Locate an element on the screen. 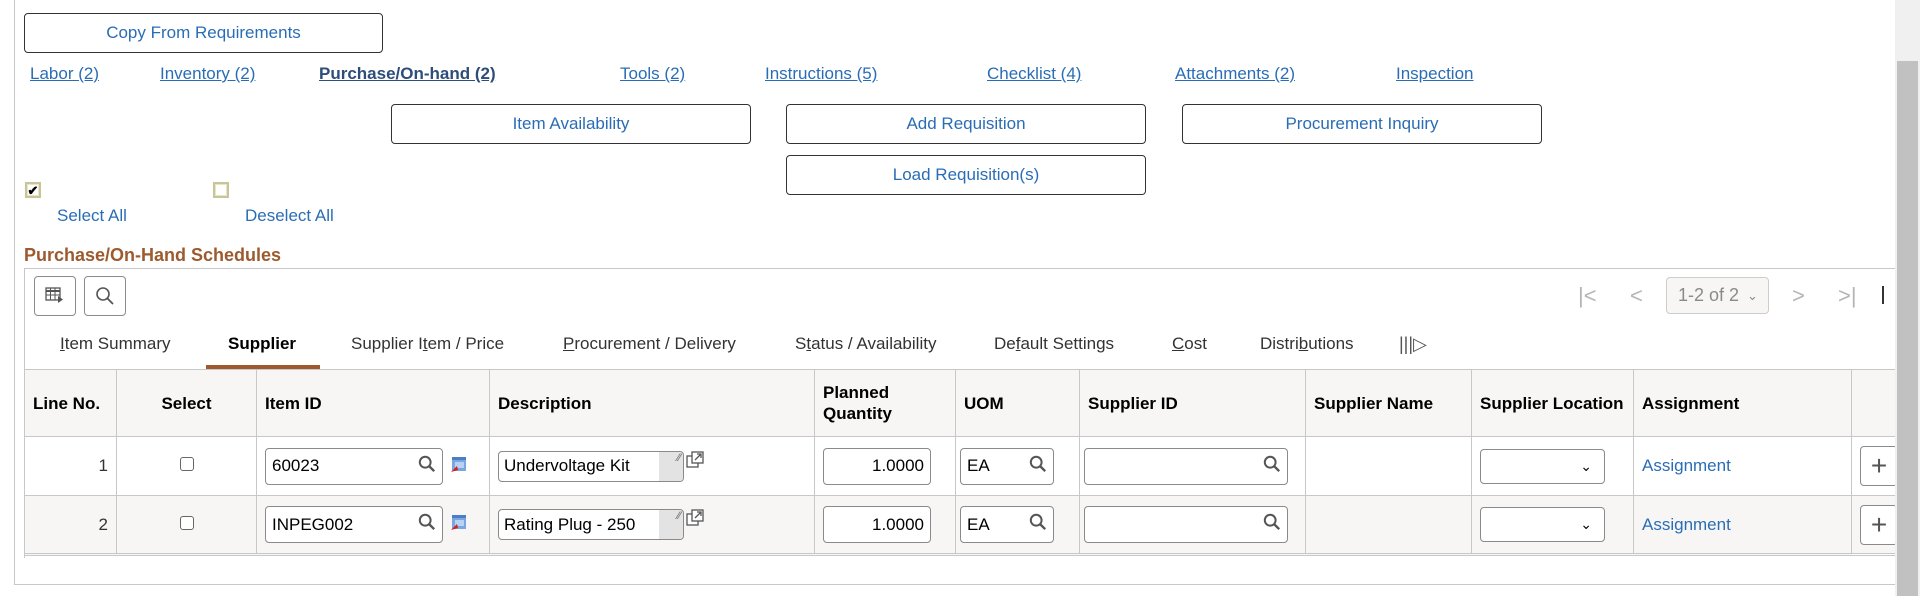  col-uom: UOM is located at coordinates (1017, 403).